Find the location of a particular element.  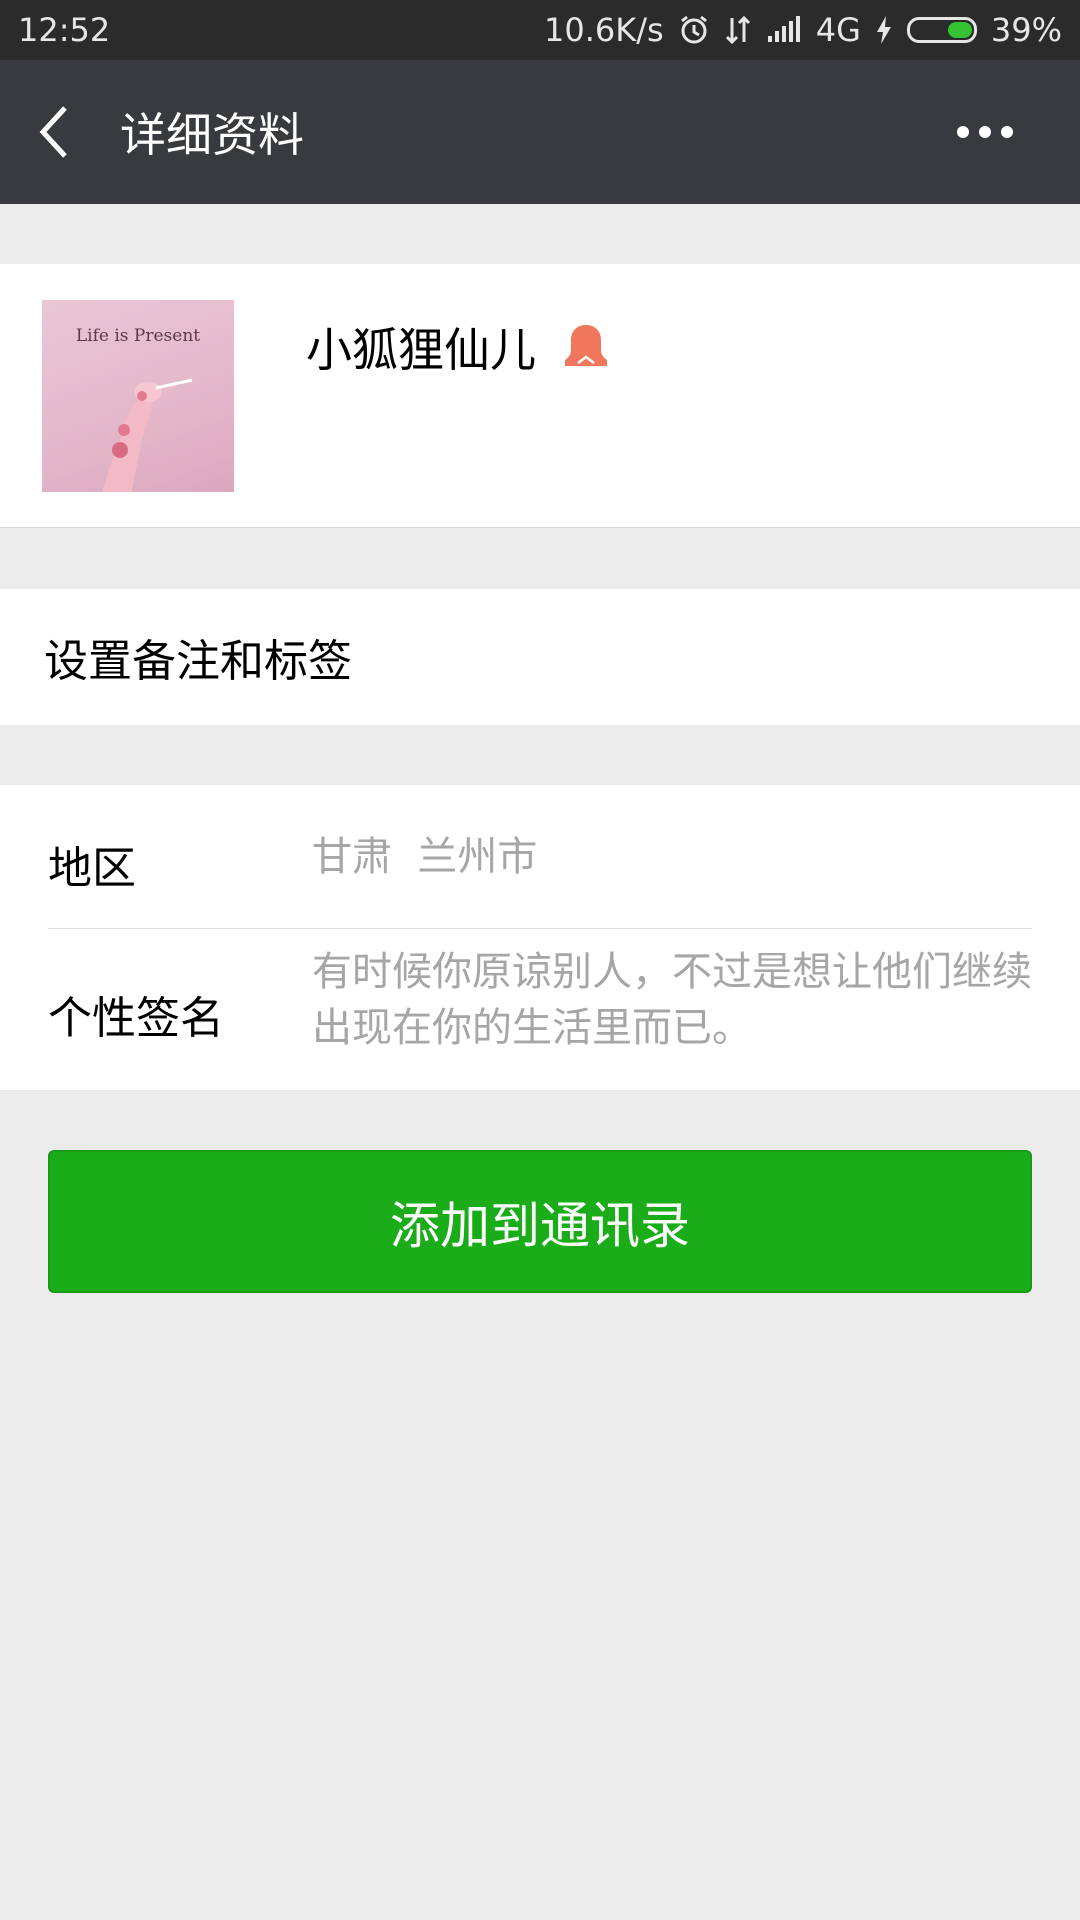

profile-card: Life is Present 小狐狸仙儿 is located at coordinates (540, 396).